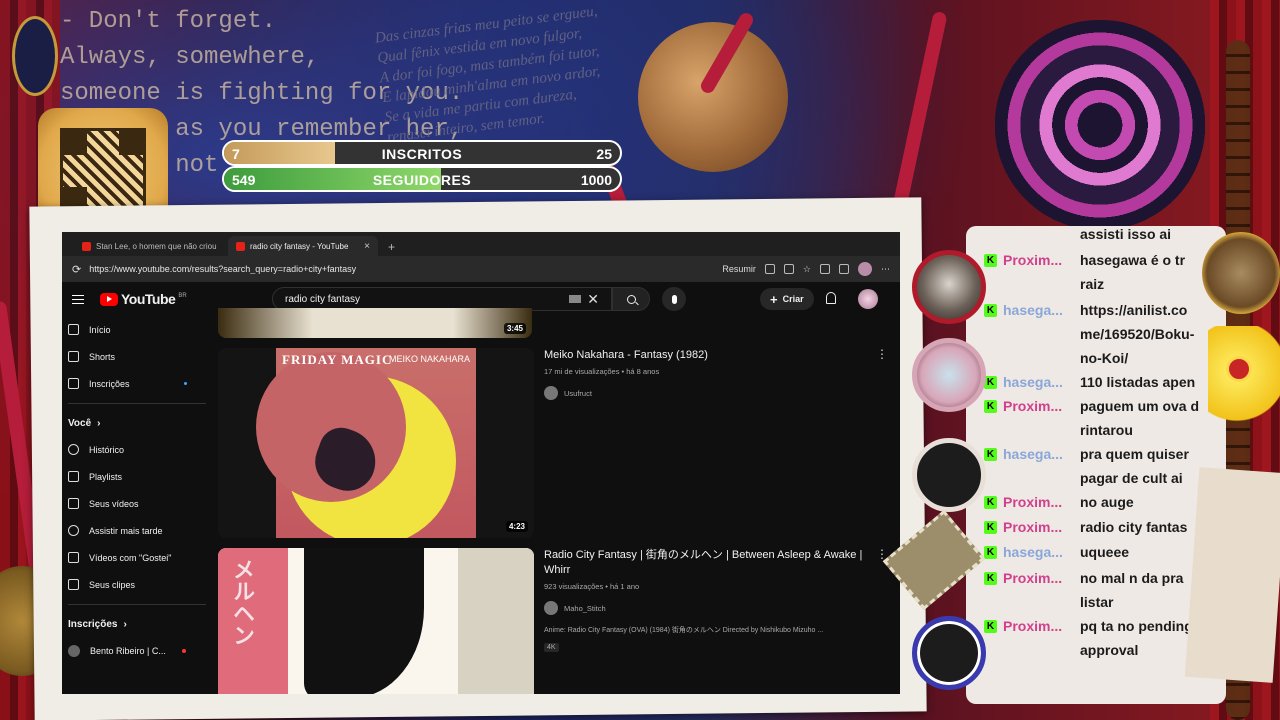 This screenshot has width=1280, height=720. I want to click on chevron-right-icon: ›, so click(125, 624).